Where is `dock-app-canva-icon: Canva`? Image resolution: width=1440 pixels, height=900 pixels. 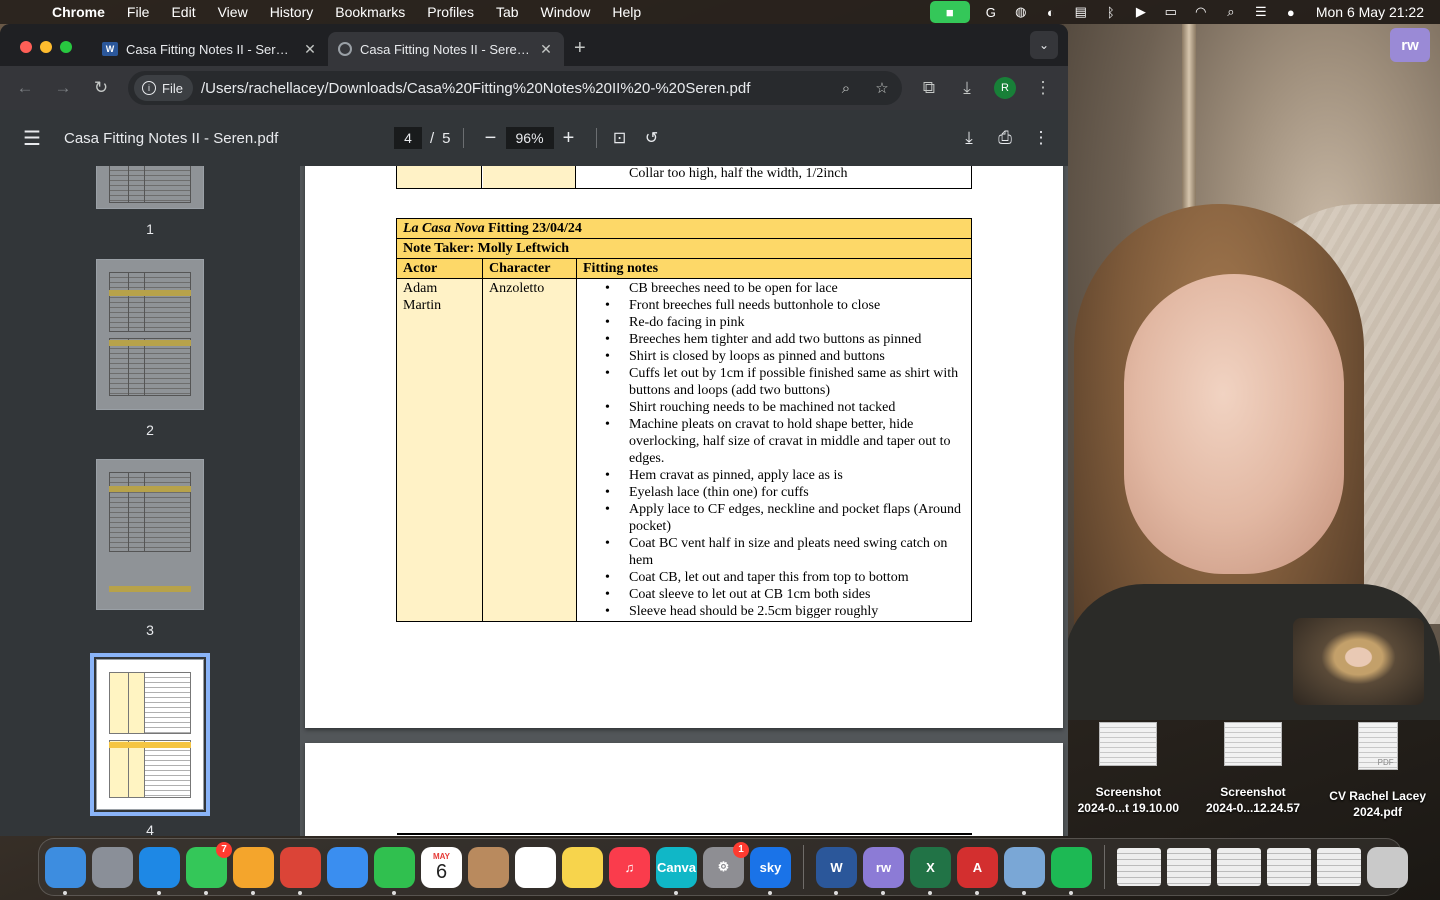 dock-app-canva-icon: Canva is located at coordinates (676, 870).